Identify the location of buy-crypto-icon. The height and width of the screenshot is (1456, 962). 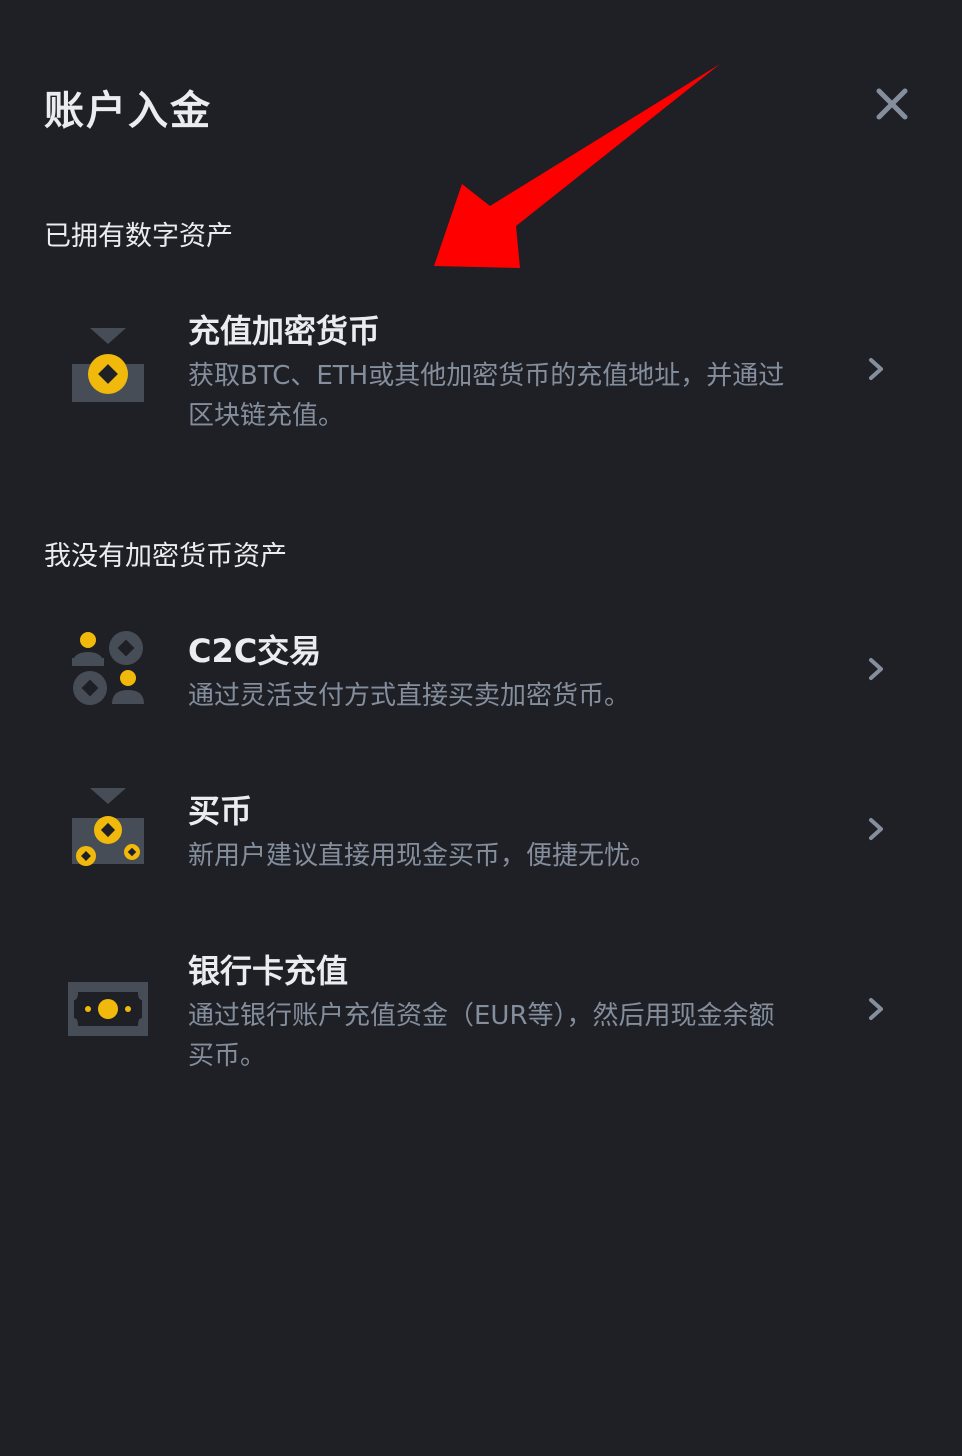
(108, 829).